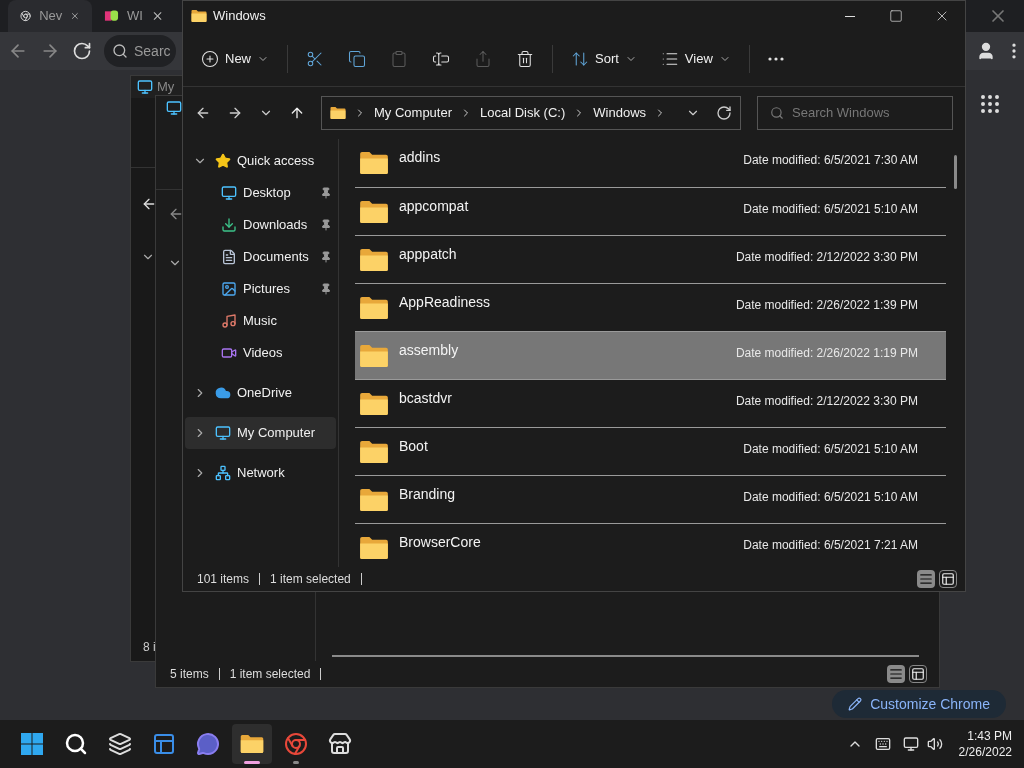 This screenshot has height=768, width=1024. I want to click on tab-title: WI, so click(135, 16).